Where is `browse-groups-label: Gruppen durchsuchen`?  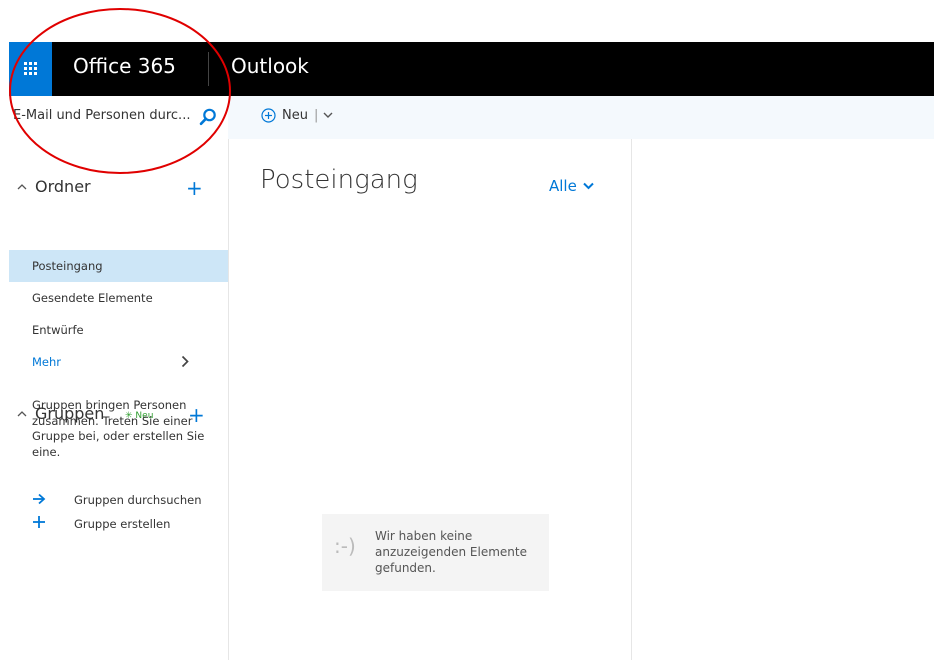
browse-groups-label: Gruppen durchsuchen is located at coordinates (138, 499).